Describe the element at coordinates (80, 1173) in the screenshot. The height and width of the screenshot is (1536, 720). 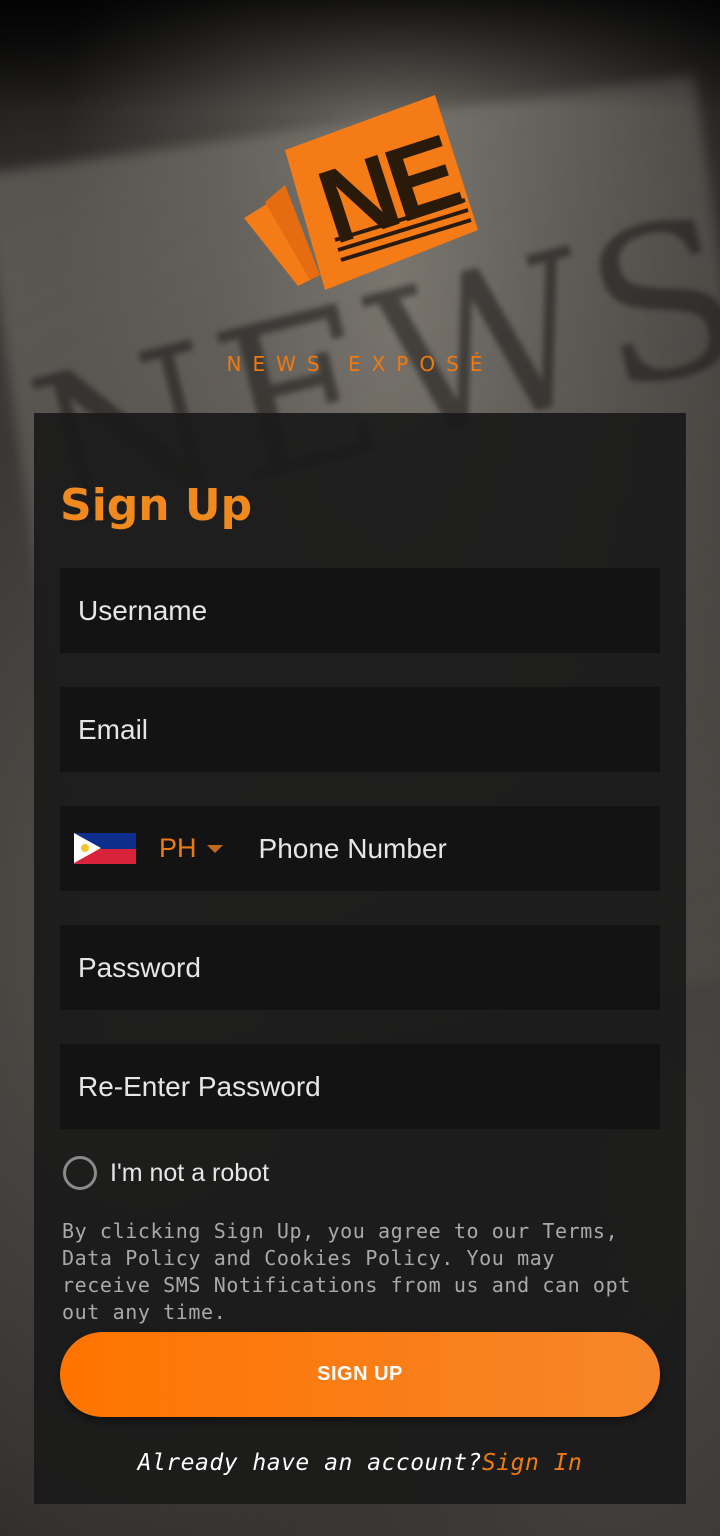
I see `captcha-radio-icon` at that location.